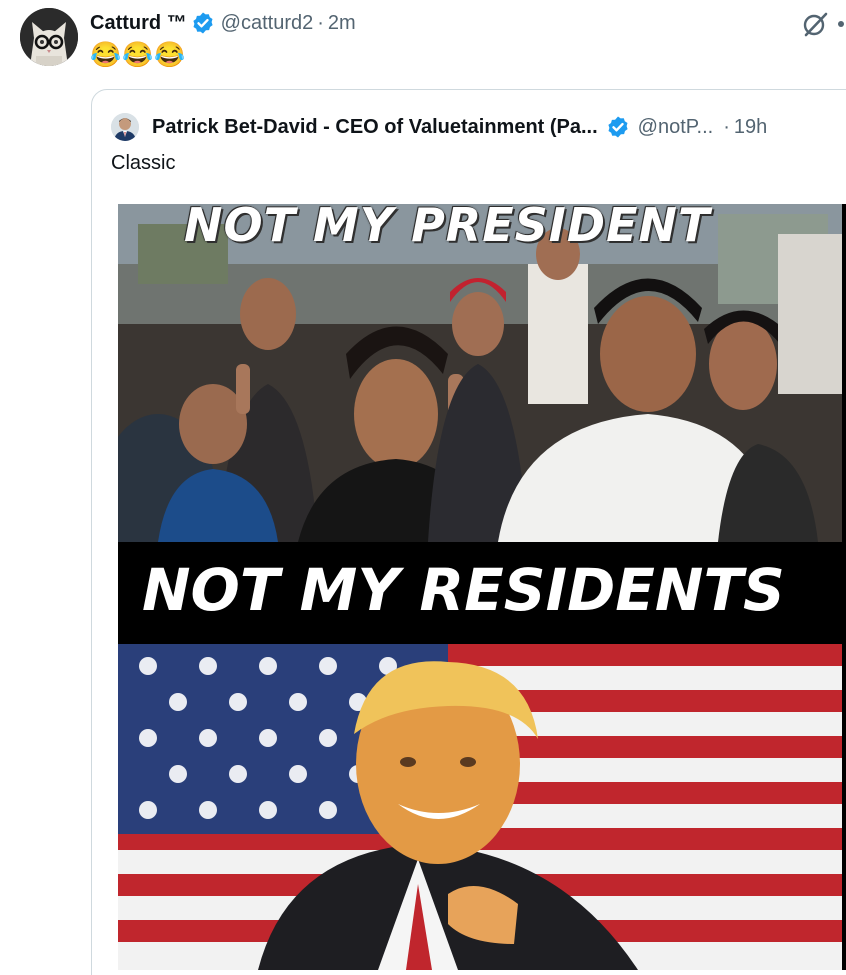 Image resolution: width=846 pixels, height=975 pixels. Describe the element at coordinates (267, 23) in the screenshot. I see `author-handle: @catturd2` at that location.